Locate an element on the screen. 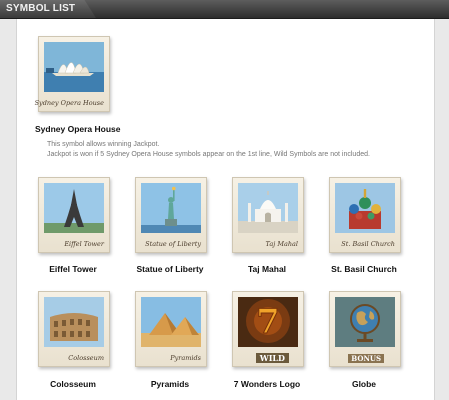 This screenshot has height=400, width=449. symbol-card-colosseum: Colosseum is located at coordinates (74, 329).